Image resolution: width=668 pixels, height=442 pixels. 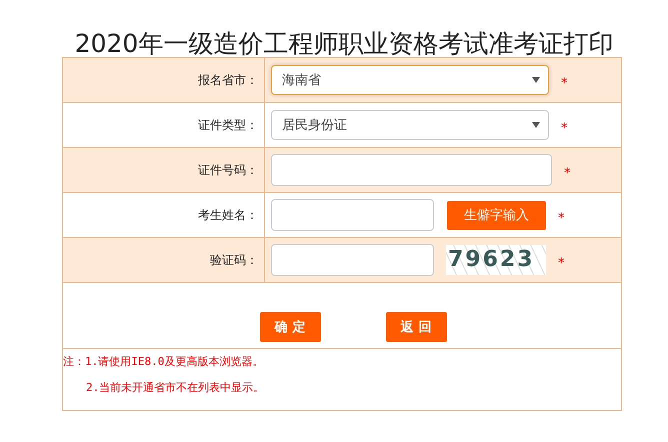 I want to click on field-label: 证件类型：, so click(x=228, y=125).